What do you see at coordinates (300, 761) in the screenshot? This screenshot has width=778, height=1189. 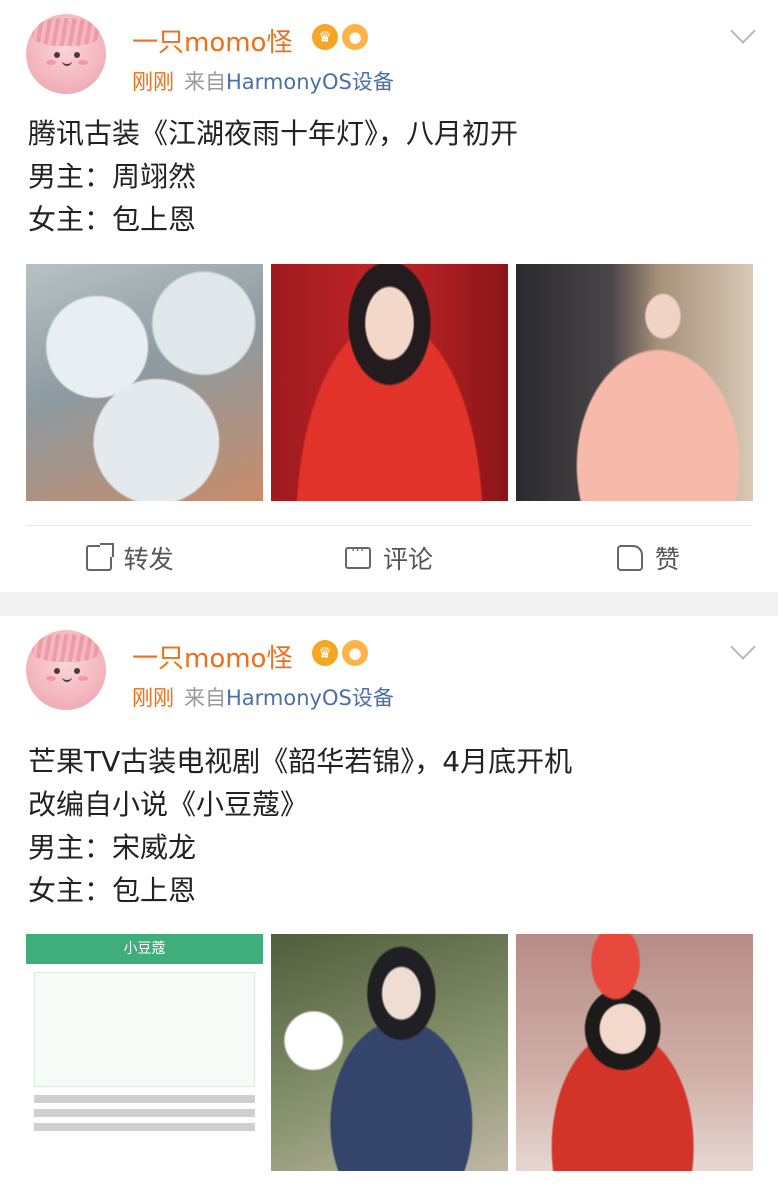 I see `post-text-line: 芒果TV古装电视剧《韶华若锦》，4月底开机` at bounding box center [300, 761].